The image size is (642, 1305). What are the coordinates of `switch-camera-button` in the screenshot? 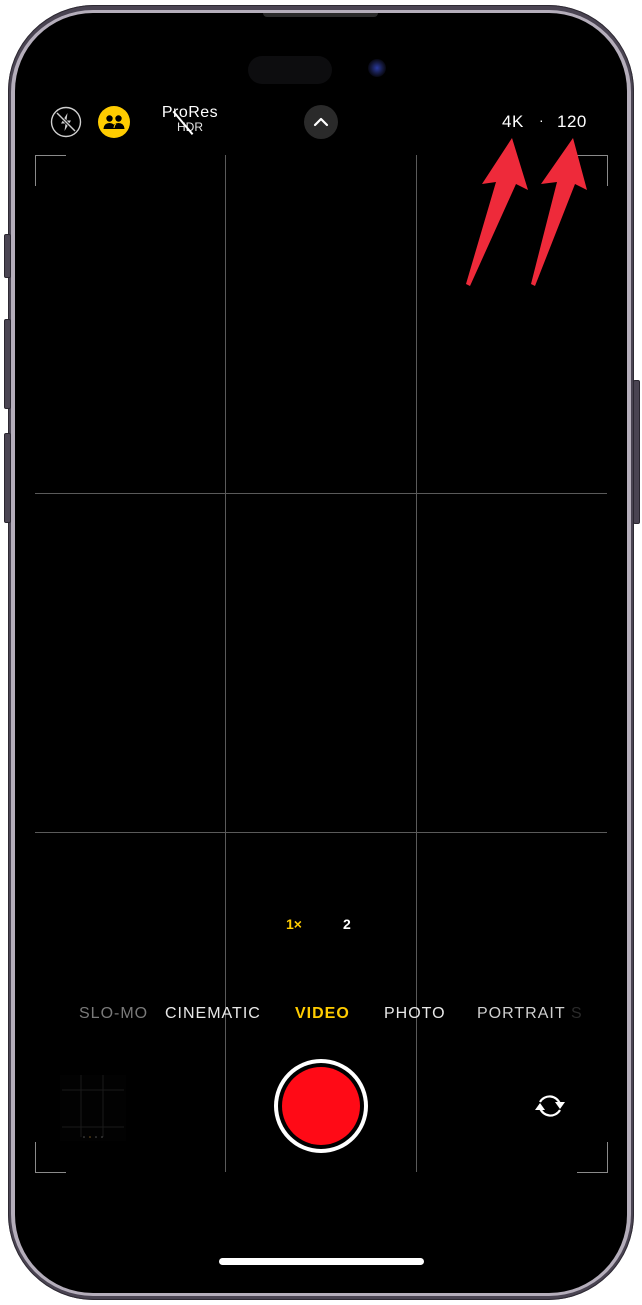 It's located at (550, 1107).